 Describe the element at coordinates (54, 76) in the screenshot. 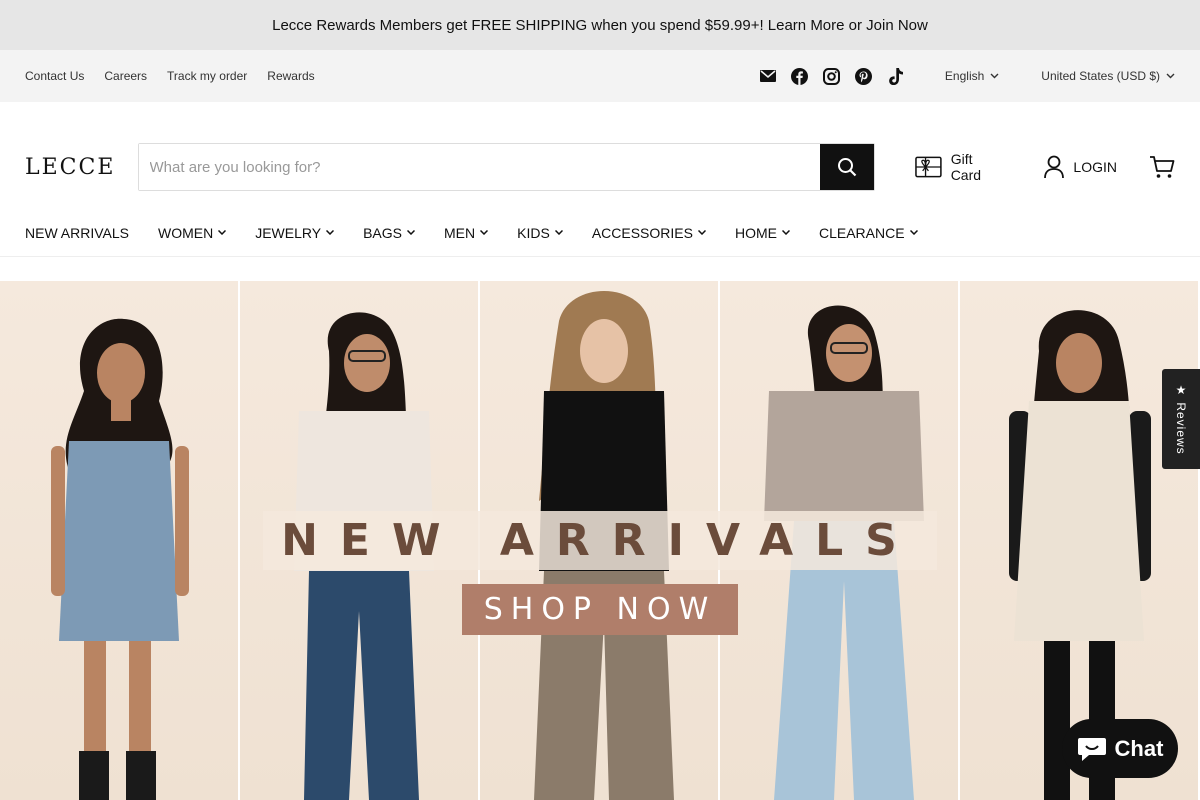

I see `contact-us-link: Contact Us` at that location.